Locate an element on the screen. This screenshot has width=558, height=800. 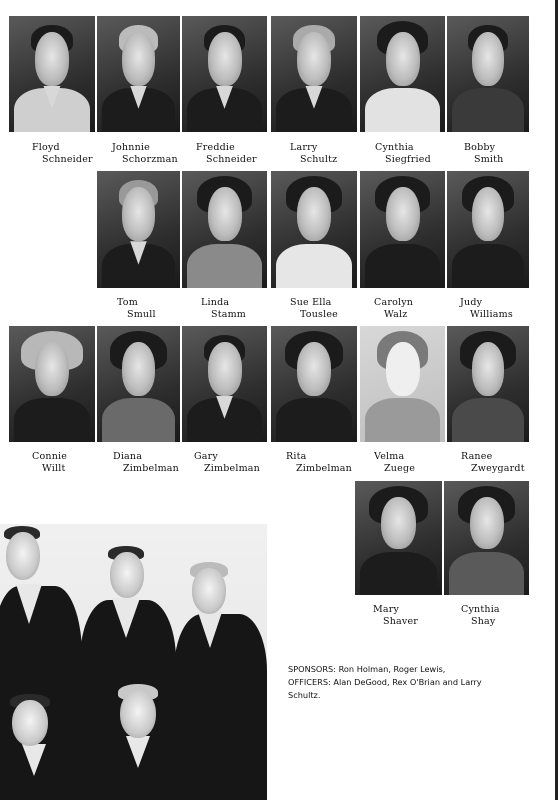
officers-line-continued: Schultz. is located at coordinates (304, 695).